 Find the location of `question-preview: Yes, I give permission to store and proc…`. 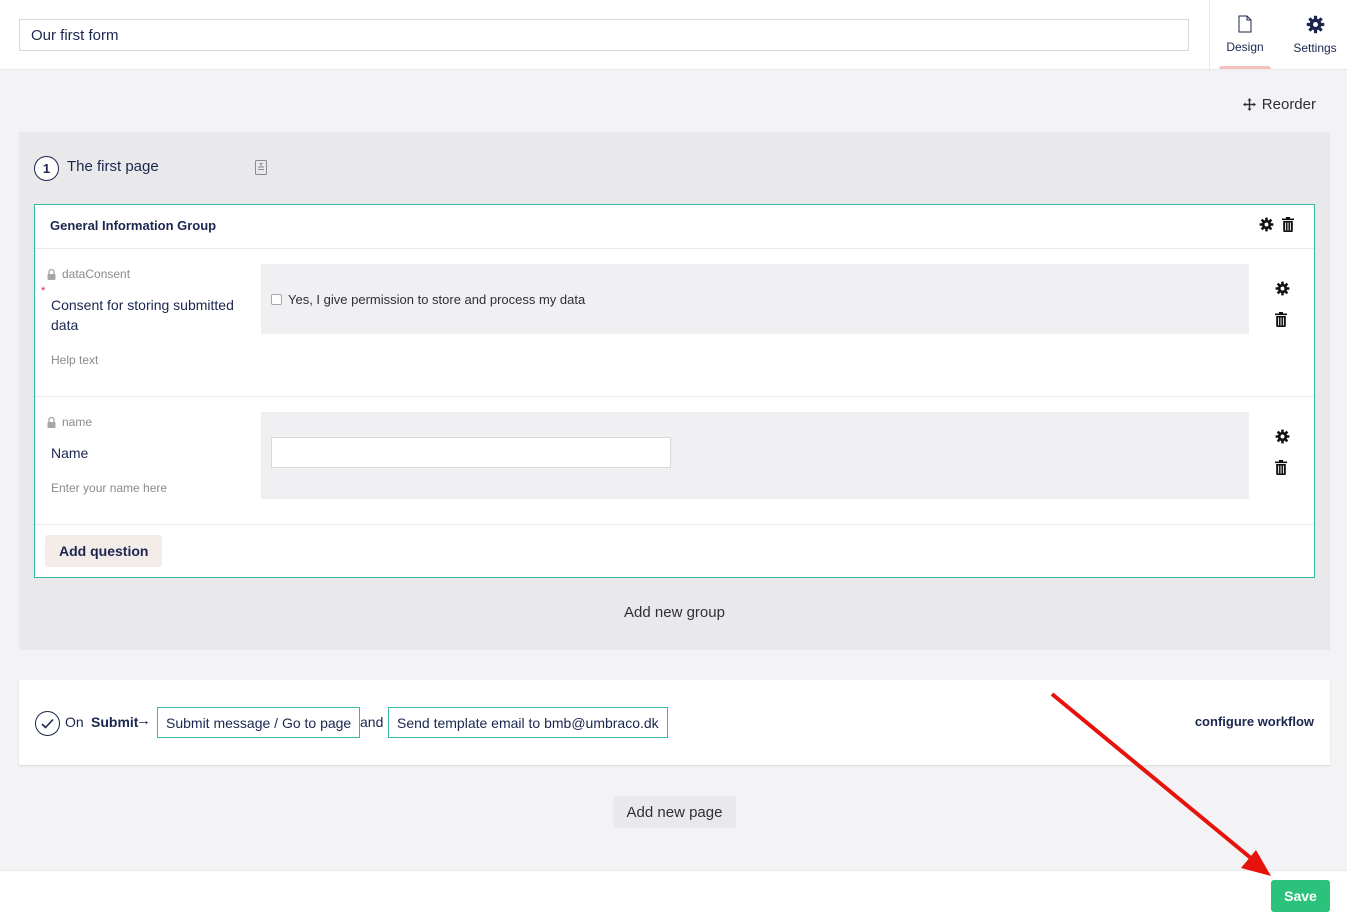

question-preview: Yes, I give permission to store and proc… is located at coordinates (755, 299).